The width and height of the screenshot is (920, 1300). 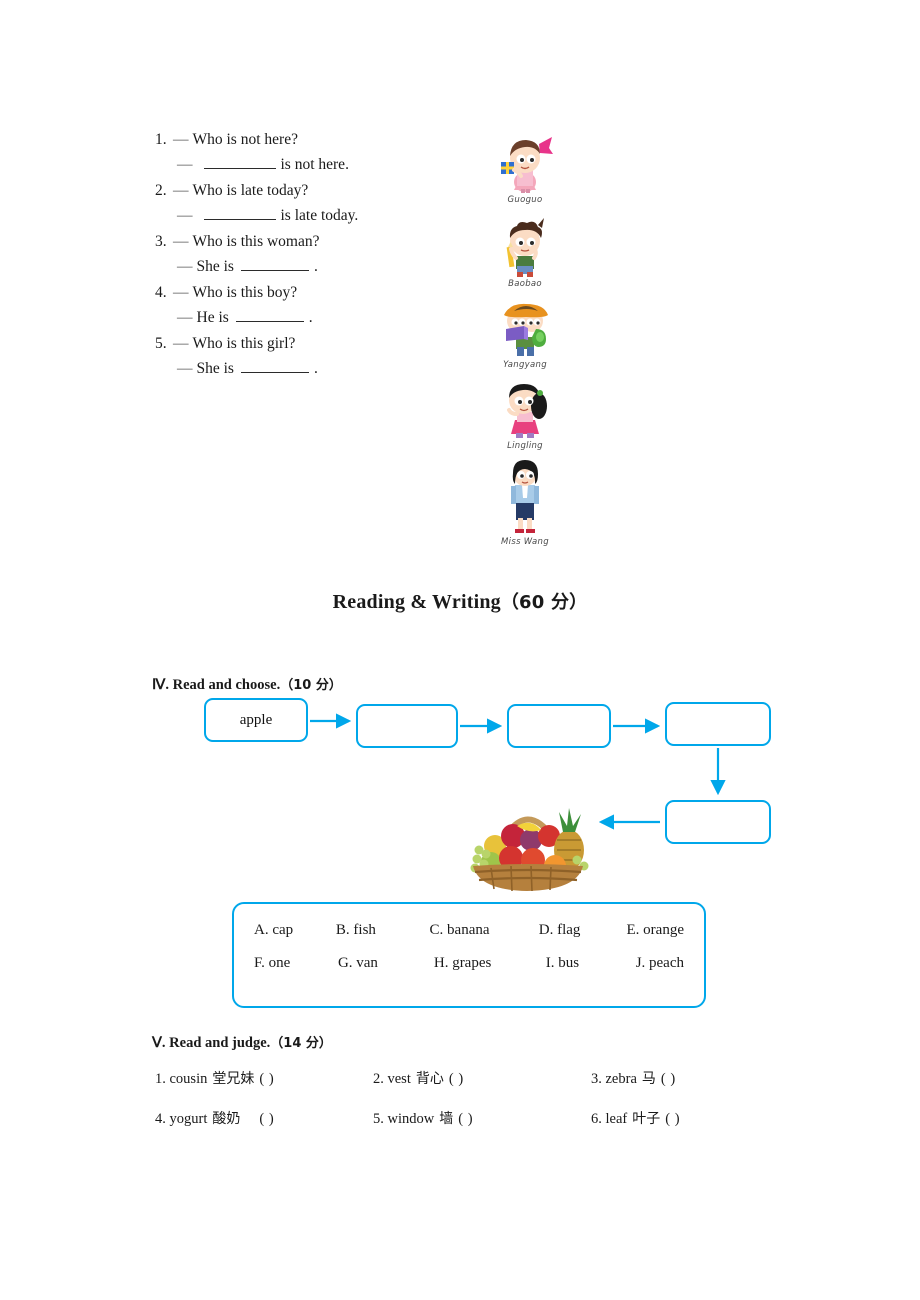 What do you see at coordinates (320, 164) in the screenshot?
I see `answer-row: — is not here.` at bounding box center [320, 164].